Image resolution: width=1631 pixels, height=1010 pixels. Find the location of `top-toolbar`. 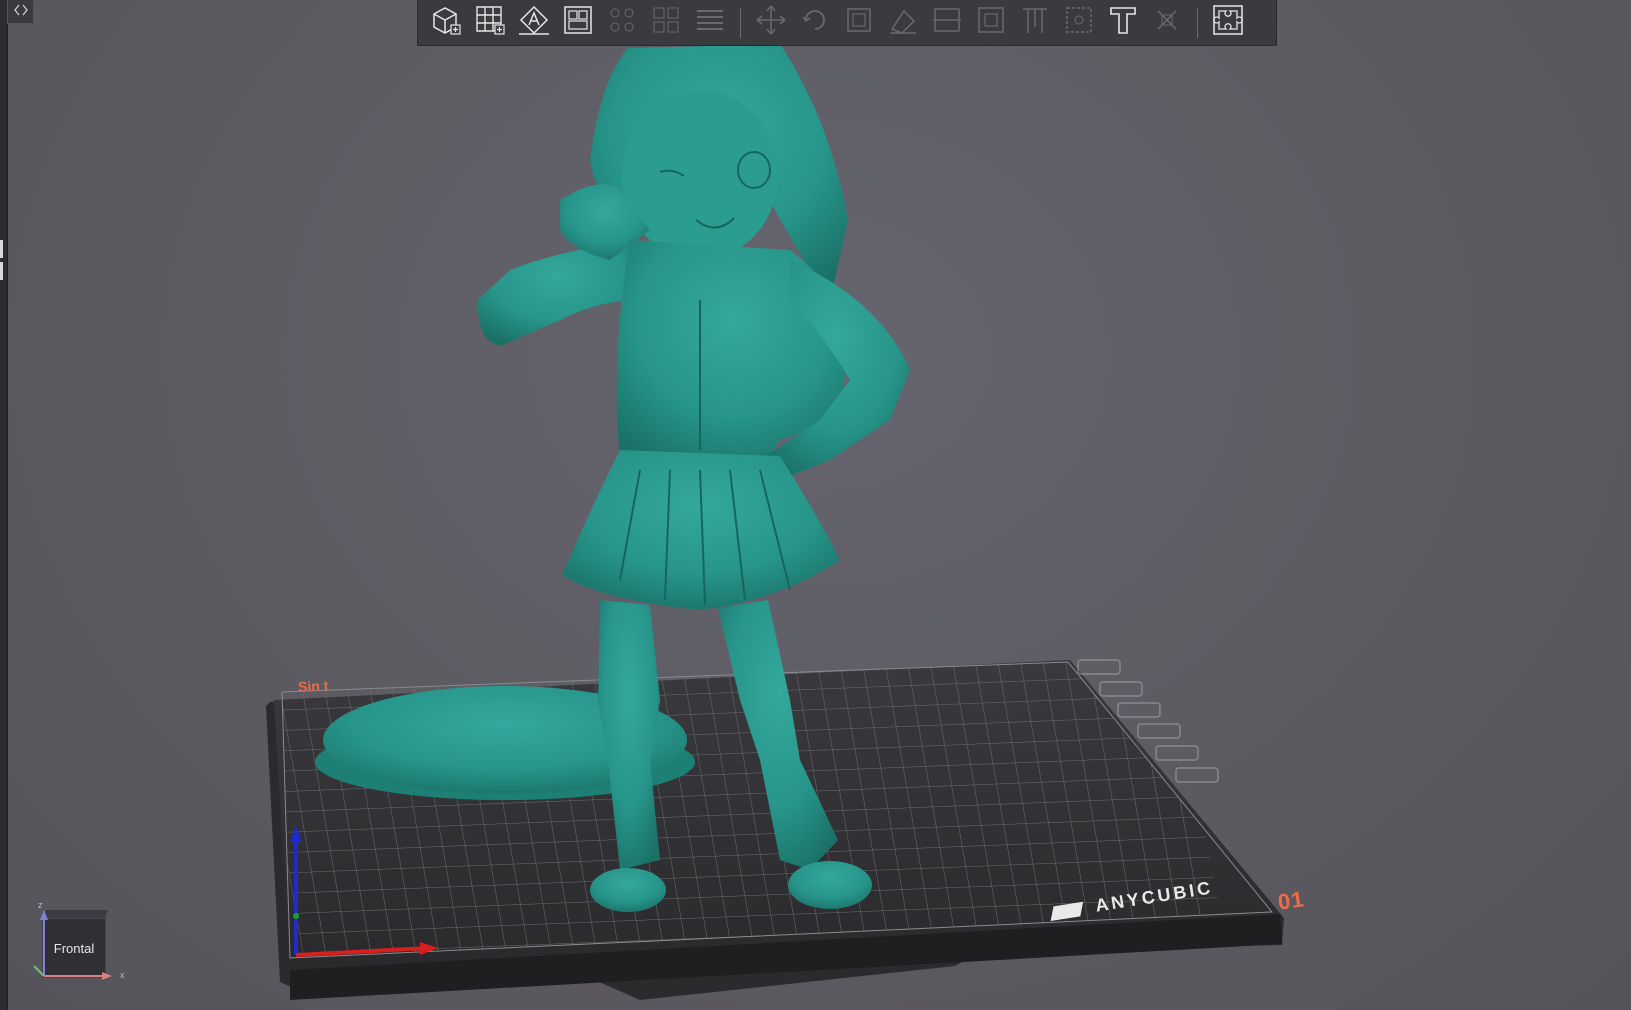

top-toolbar is located at coordinates (847, 23).